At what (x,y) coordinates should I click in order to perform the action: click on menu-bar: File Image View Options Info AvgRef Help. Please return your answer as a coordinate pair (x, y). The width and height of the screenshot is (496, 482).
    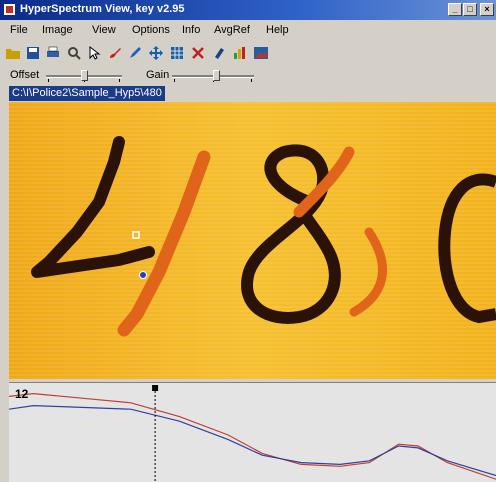
    Looking at the image, I should click on (248, 30).